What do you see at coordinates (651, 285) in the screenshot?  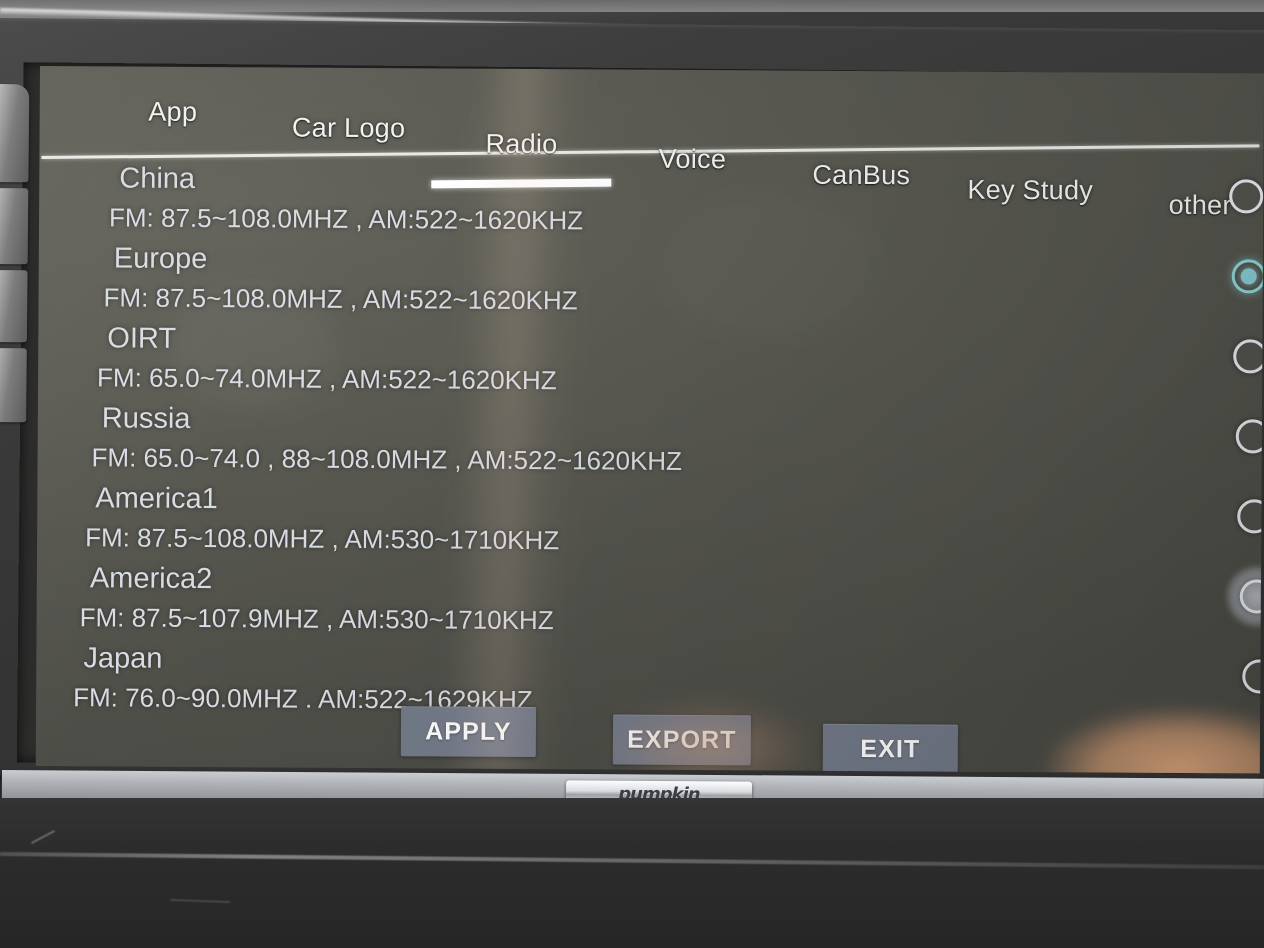 I see `list-item: Europe FM: 87.5~108.0MHZ , AM:522~1620KHZ` at bounding box center [651, 285].